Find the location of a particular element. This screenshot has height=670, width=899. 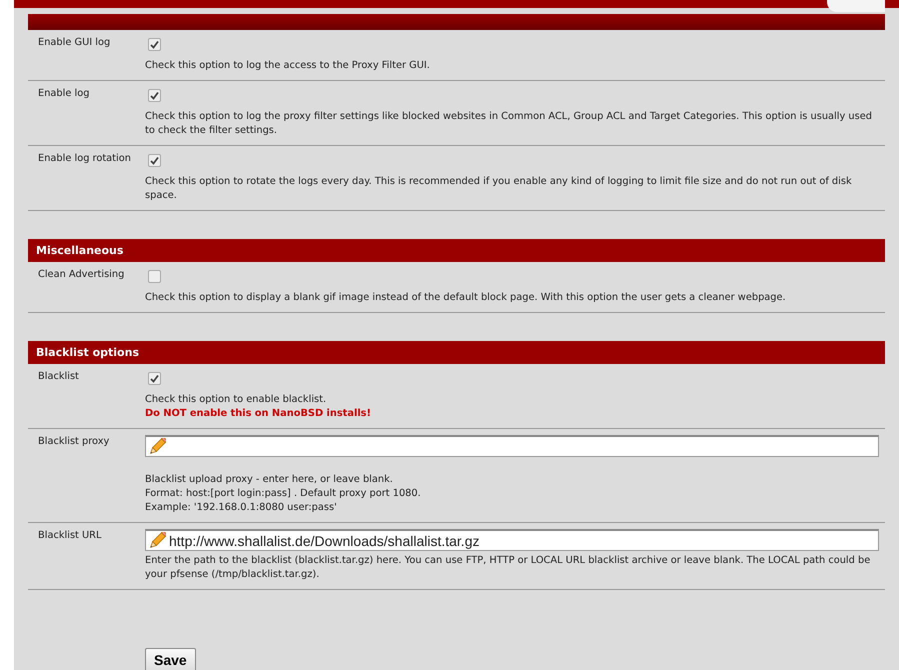

option-description: Check this option to enable blacklist. is located at coordinates (236, 400).